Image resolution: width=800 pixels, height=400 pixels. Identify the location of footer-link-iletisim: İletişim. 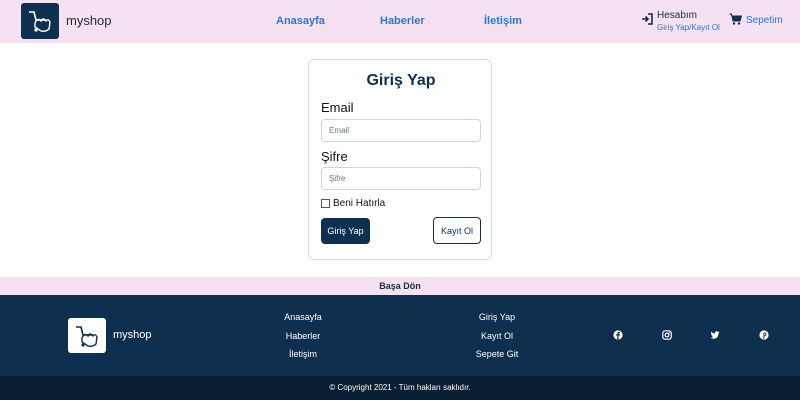
(303, 354).